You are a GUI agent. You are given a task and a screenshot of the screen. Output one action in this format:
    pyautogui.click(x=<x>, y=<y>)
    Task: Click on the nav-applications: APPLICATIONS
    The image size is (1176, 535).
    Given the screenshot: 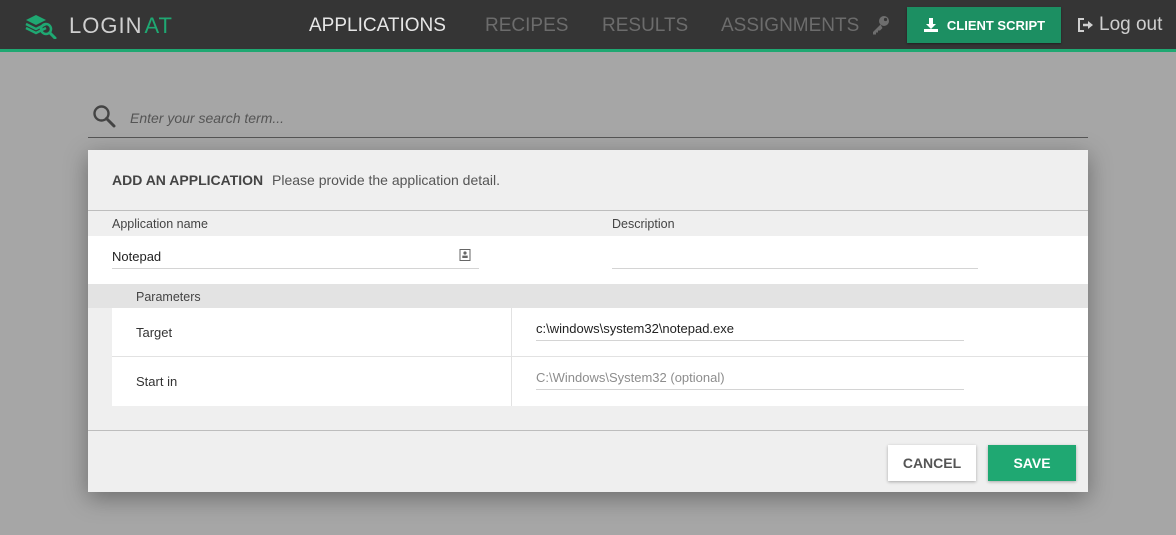 What is the action you would take?
    pyautogui.click(x=377, y=26)
    